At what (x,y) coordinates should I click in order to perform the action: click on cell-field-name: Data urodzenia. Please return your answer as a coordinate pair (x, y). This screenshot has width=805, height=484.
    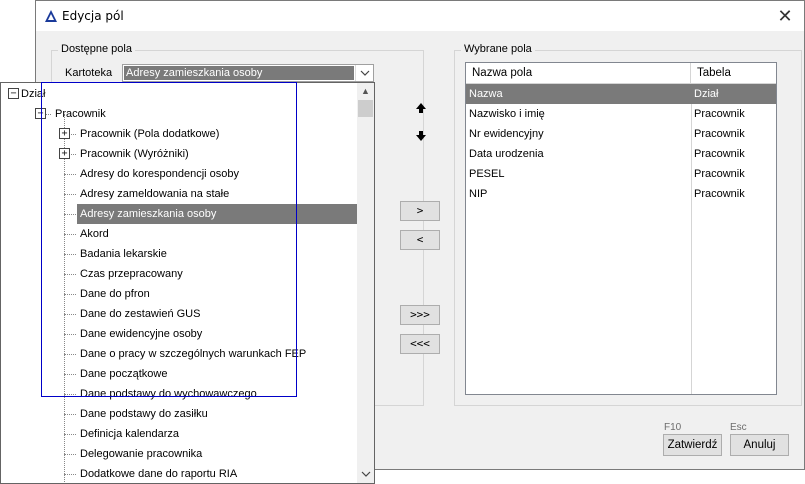
    Looking at the image, I should click on (506, 154).